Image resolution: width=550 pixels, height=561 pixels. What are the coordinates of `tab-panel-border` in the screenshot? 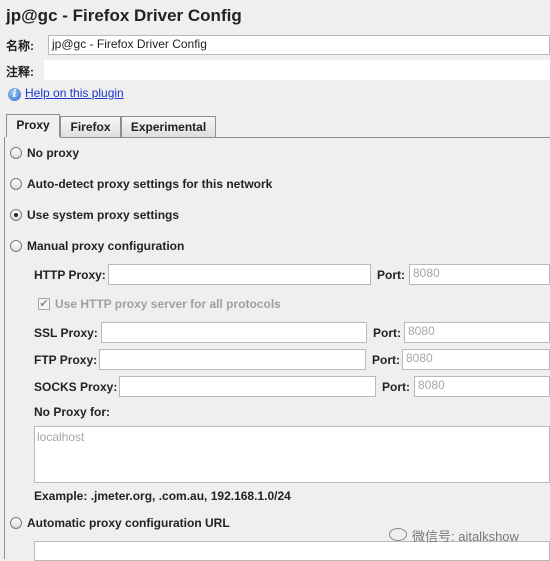 It's located at (305, 137).